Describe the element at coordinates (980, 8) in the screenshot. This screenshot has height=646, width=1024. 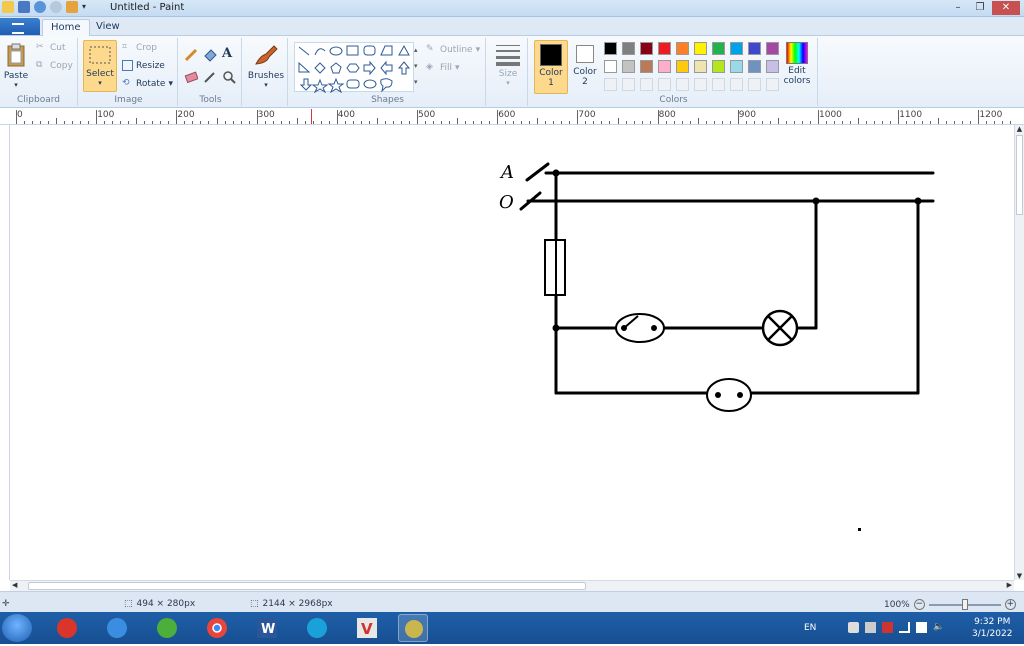
I see `maximize-button: ❐` at that location.